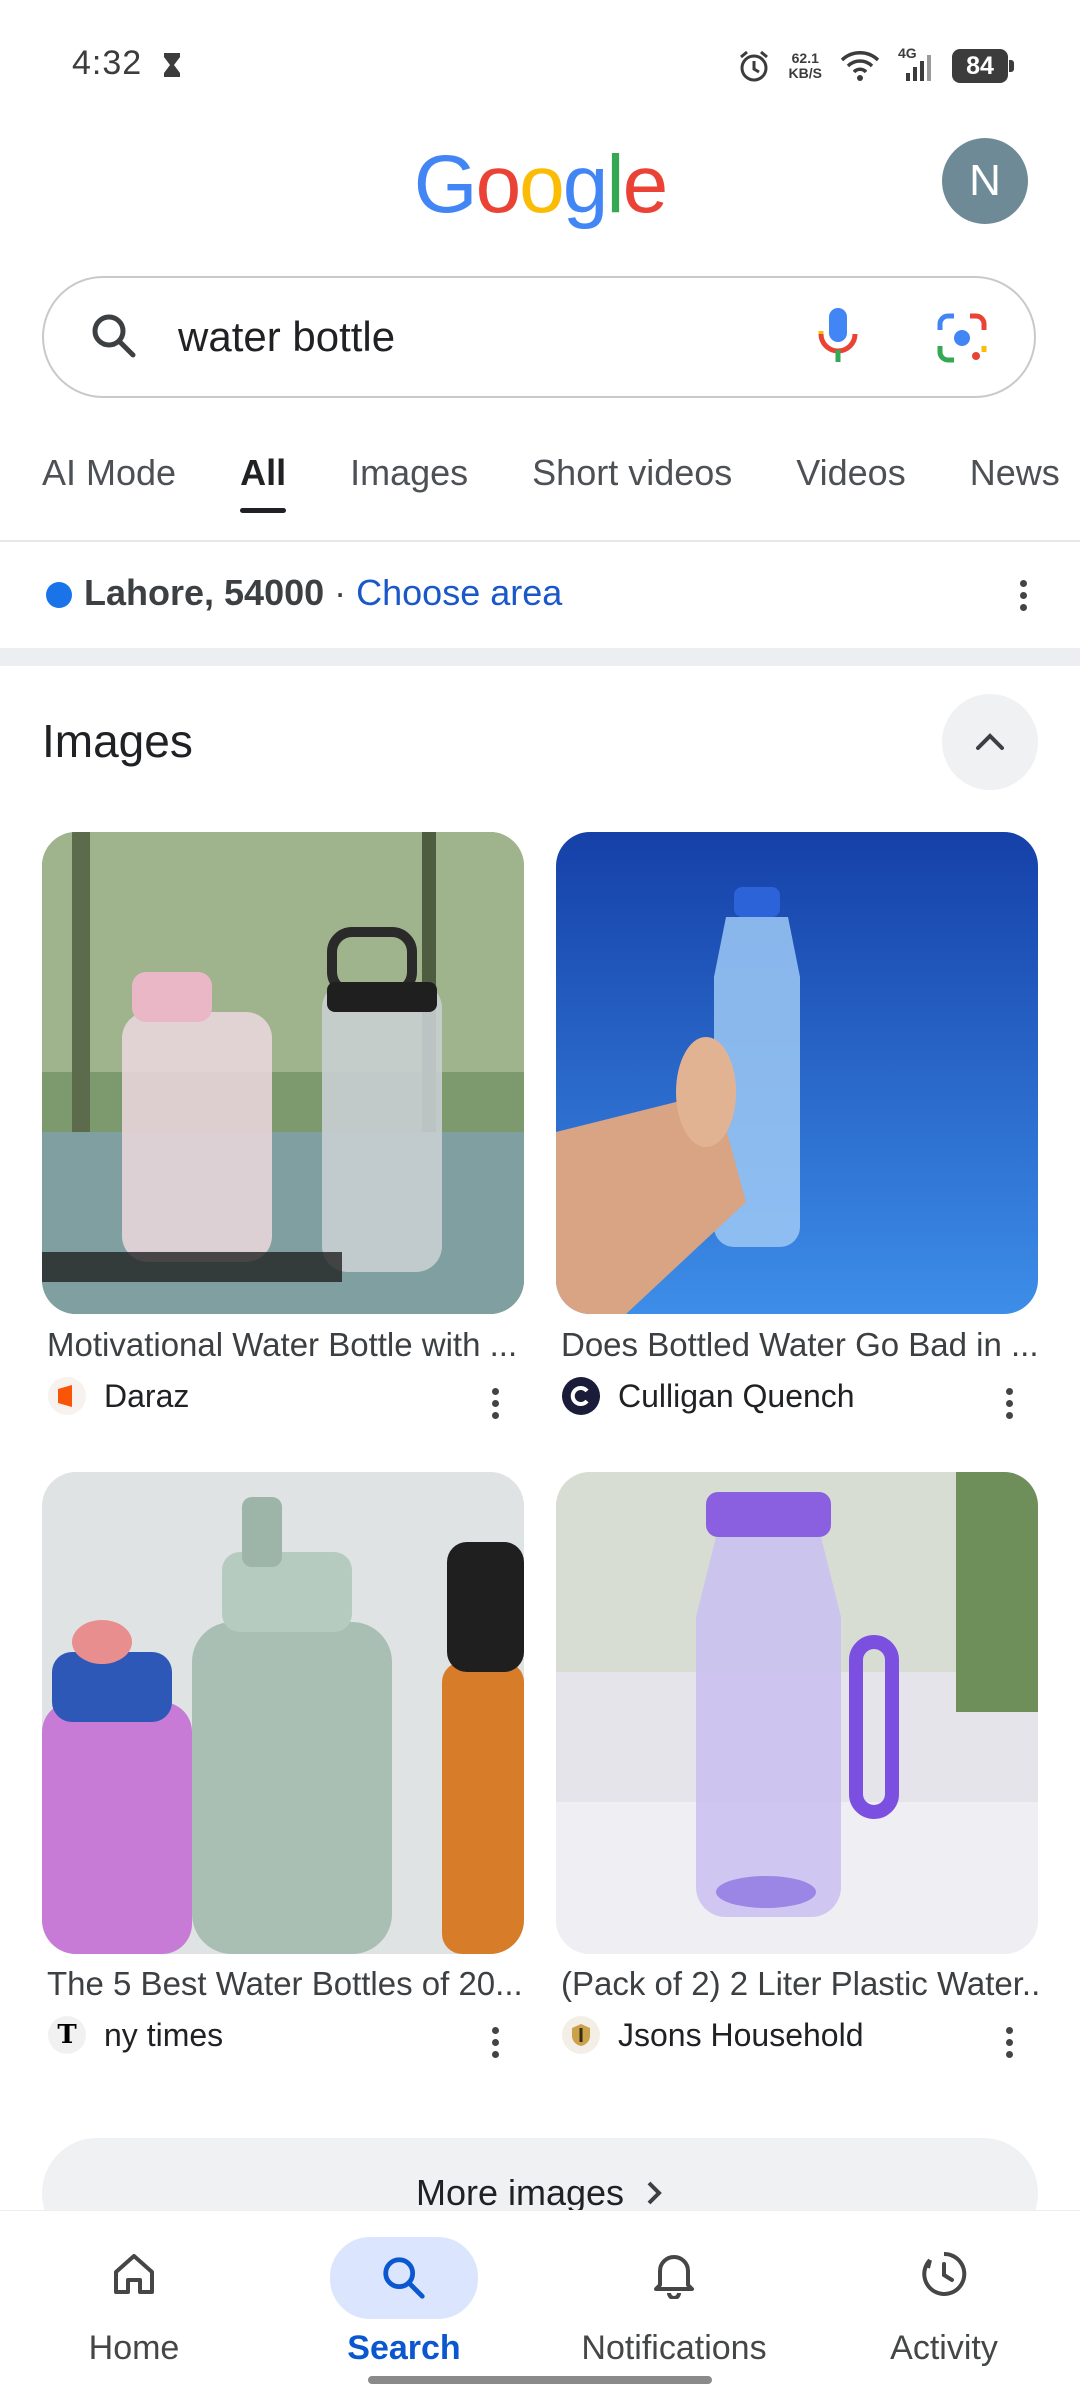  I want to click on chevron-up-icon, so click(990, 741).